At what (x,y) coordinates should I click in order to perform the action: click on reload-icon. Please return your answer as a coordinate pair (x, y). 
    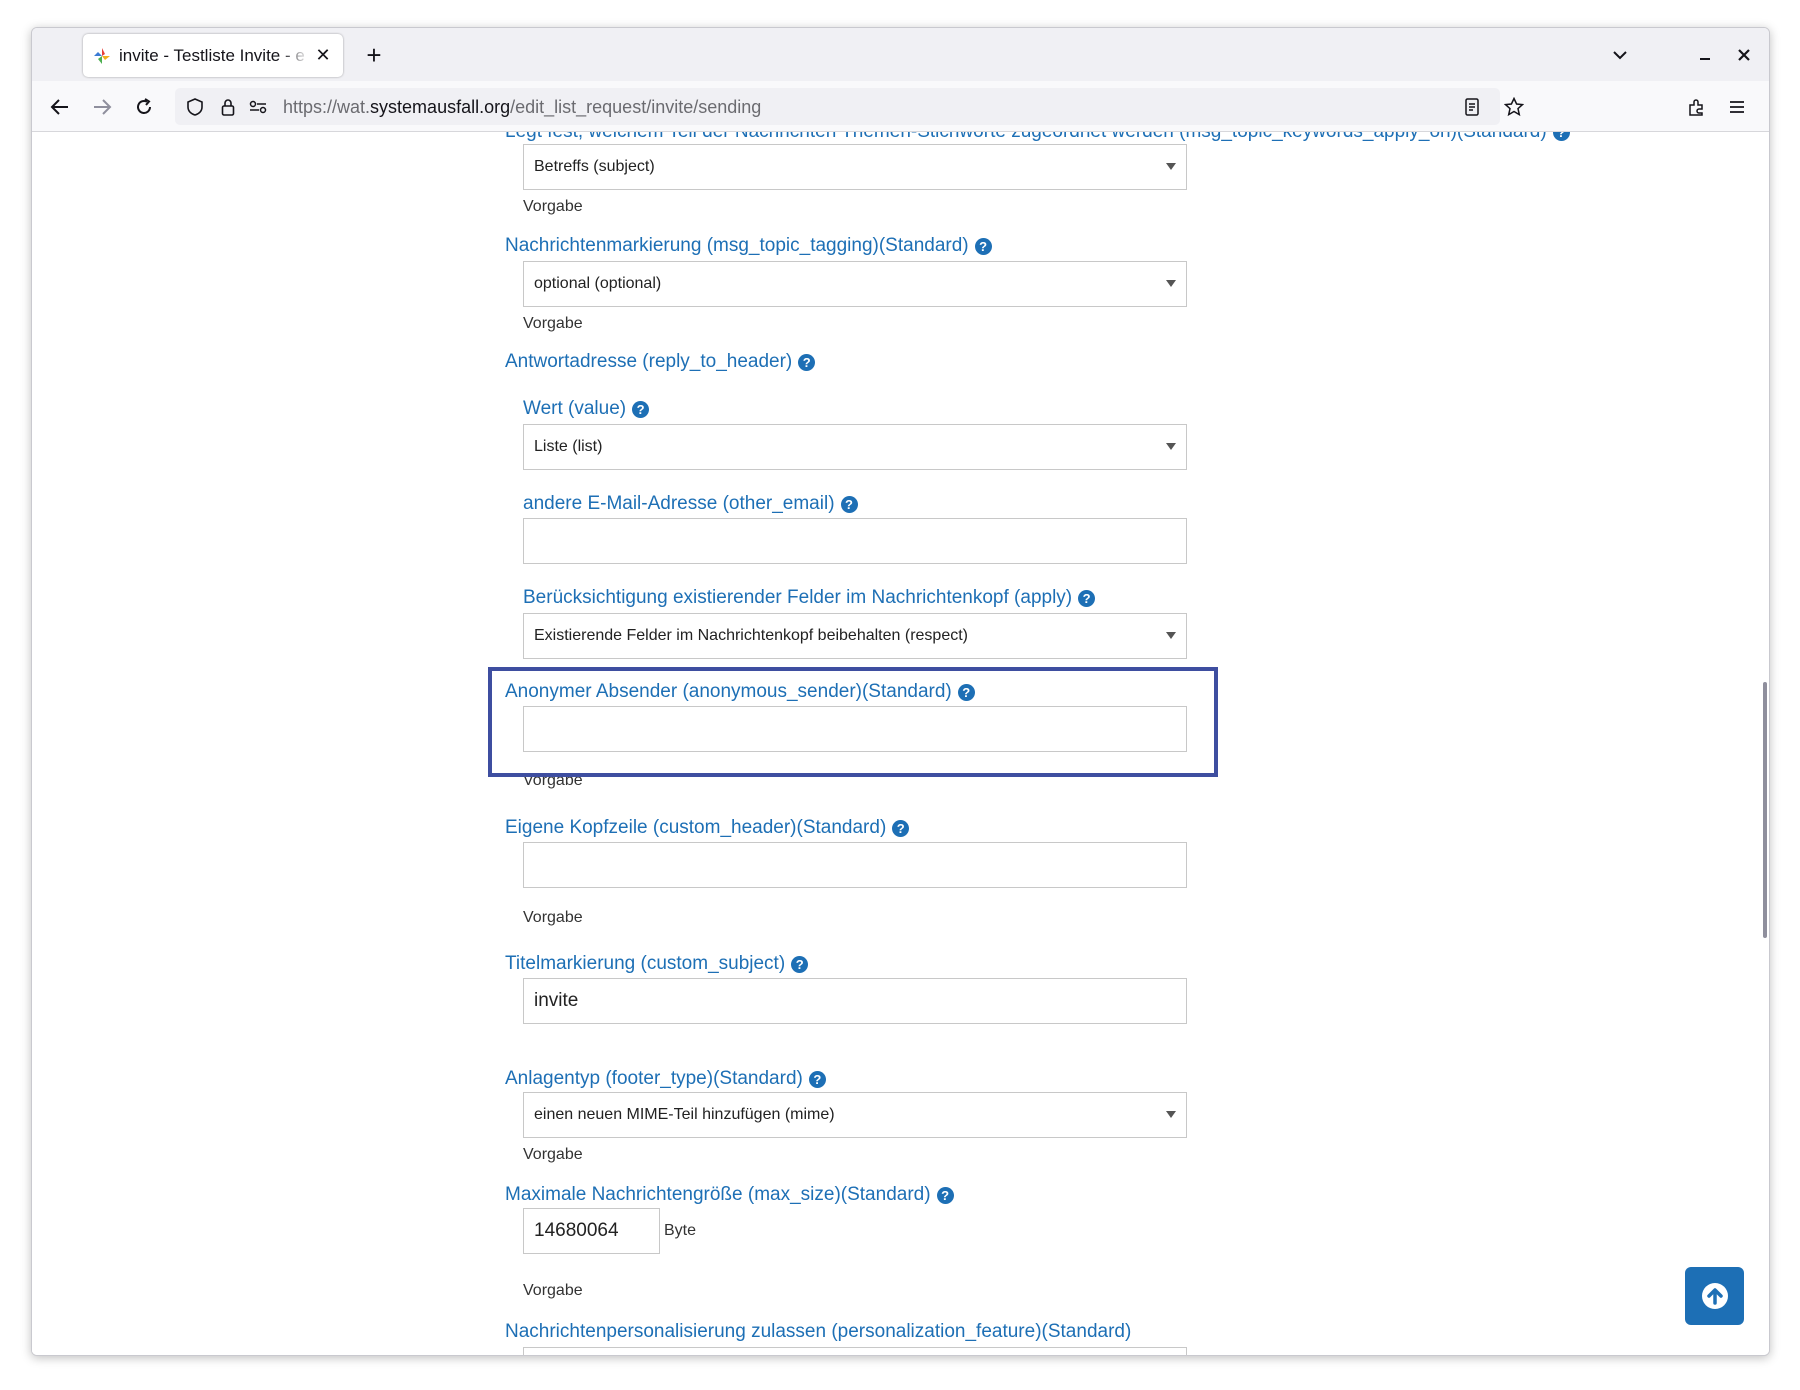
    Looking at the image, I should click on (144, 107).